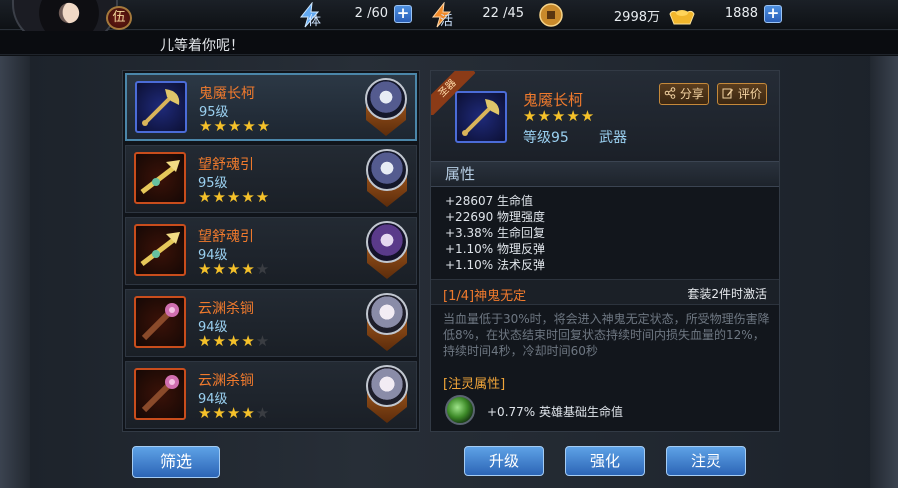 This screenshot has height=488, width=898. Describe the element at coordinates (271, 179) in the screenshot. I see `equipment-item: 望舒魂引 95级 ★★★★★` at that location.